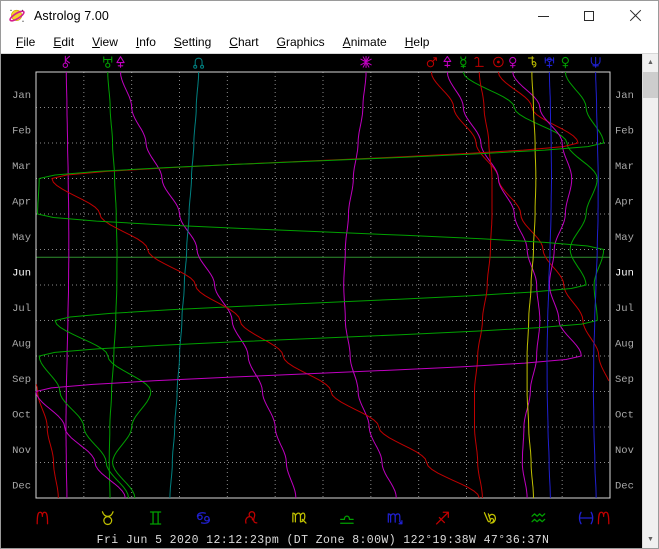 This screenshot has height=549, width=659. Describe the element at coordinates (624, 96) in the screenshot. I see `month-label-right-jan: Jan` at that location.